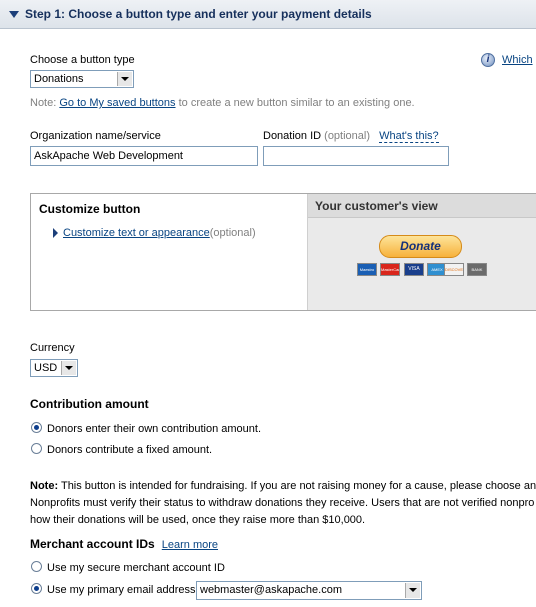 This screenshot has height=607, width=536. Describe the element at coordinates (356, 156) in the screenshot. I see `donation-id-input` at that location.